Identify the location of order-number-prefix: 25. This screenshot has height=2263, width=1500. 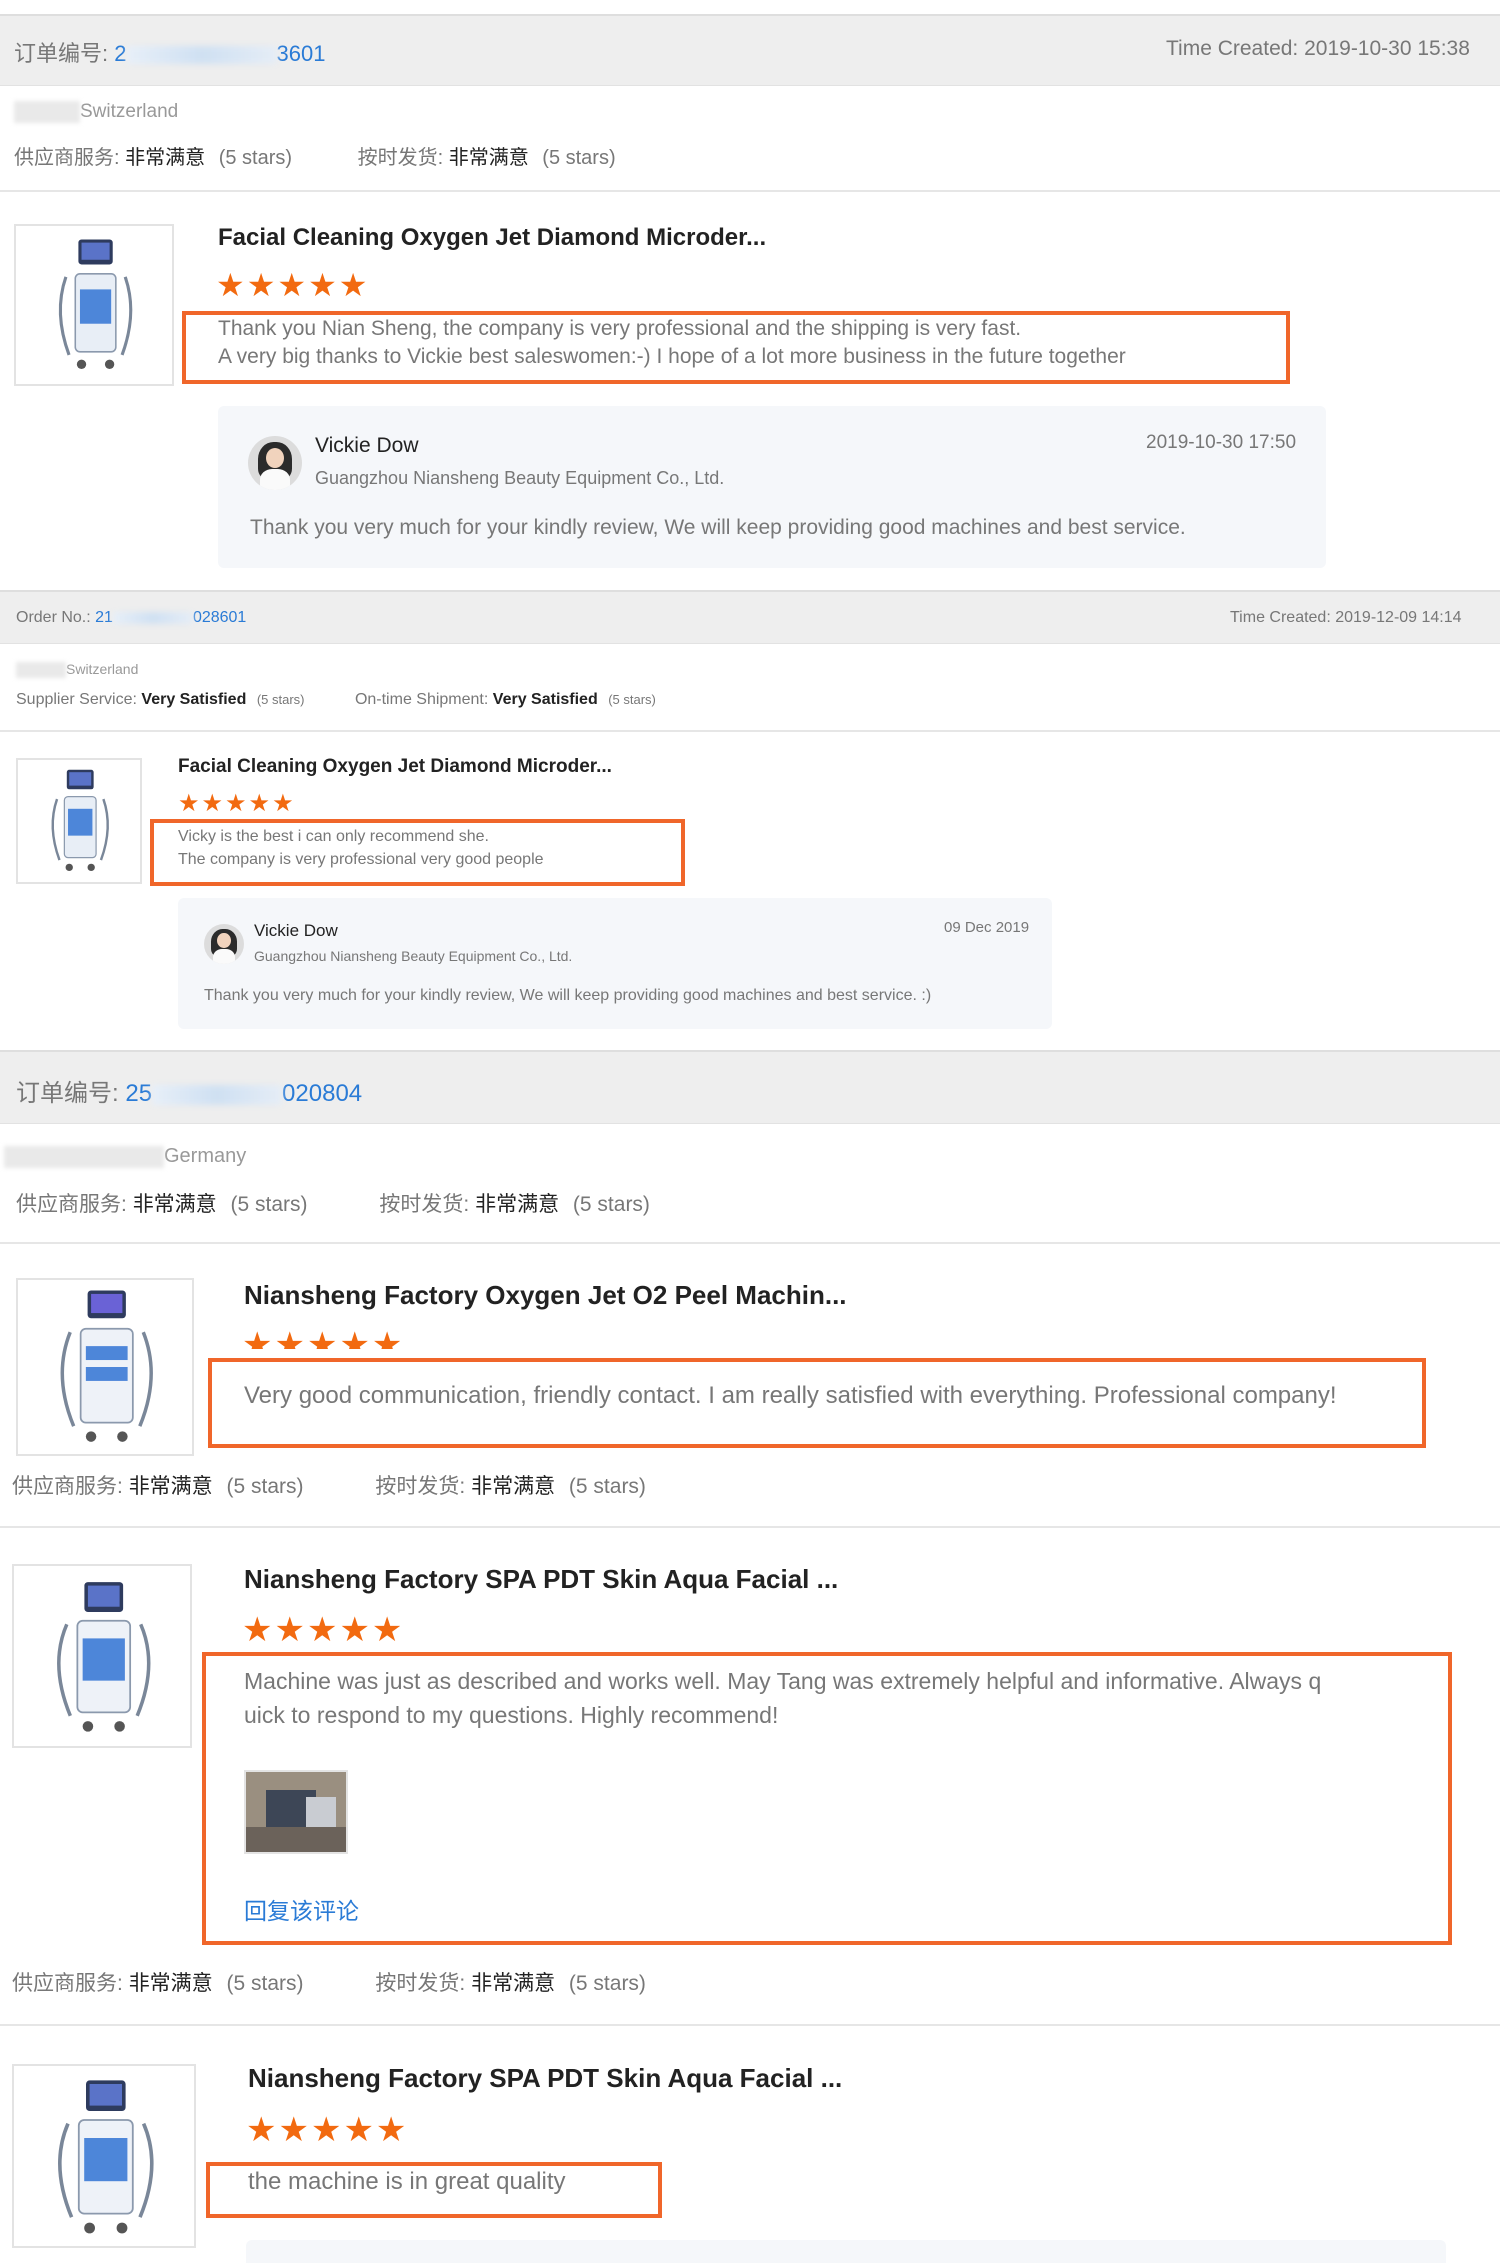
(138, 1093).